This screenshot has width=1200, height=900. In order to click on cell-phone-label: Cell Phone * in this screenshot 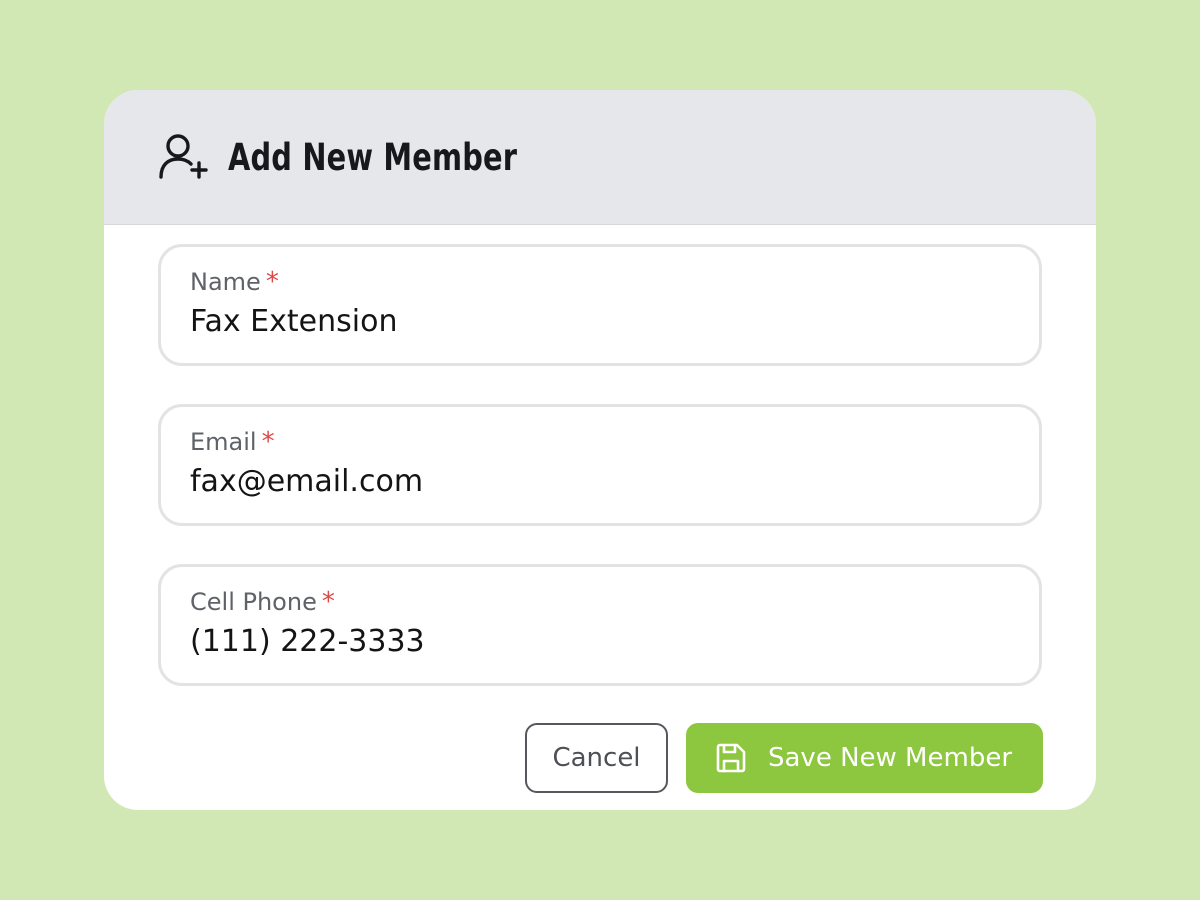, I will do `click(262, 602)`.